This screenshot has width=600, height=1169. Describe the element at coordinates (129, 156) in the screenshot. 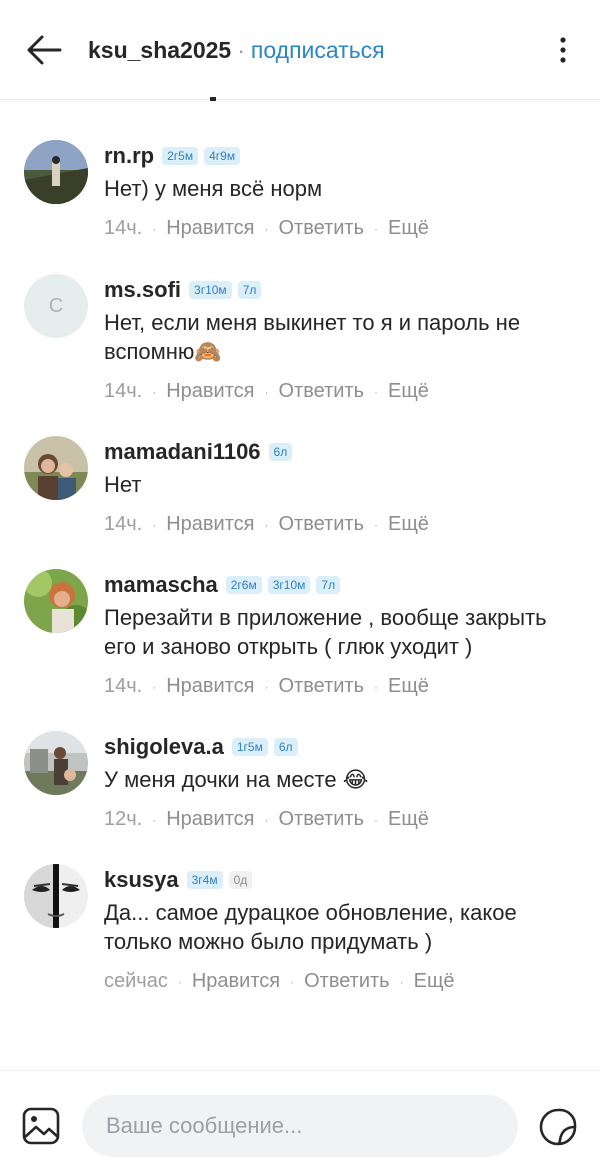

I see `comment-username: rn.rp` at that location.